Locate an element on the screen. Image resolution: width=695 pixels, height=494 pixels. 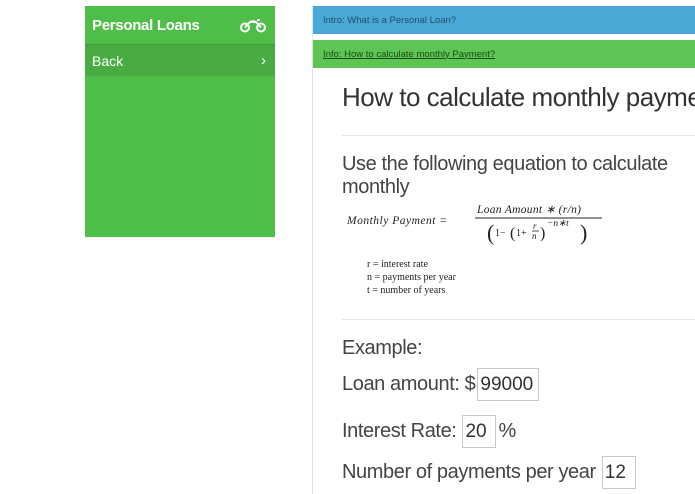
sidebar-title: Personal Loans is located at coordinates (146, 25).